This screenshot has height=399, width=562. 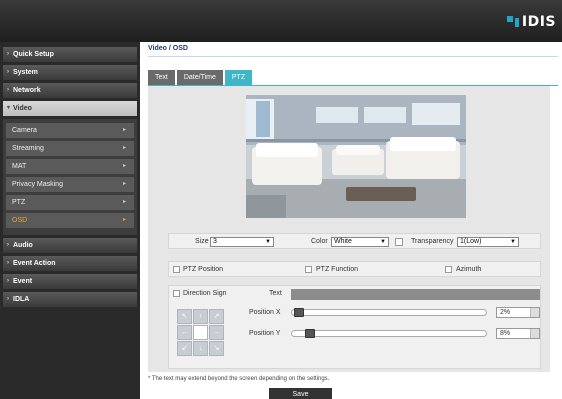 What do you see at coordinates (319, 241) in the screenshot?
I see `color-label: Color` at bounding box center [319, 241].